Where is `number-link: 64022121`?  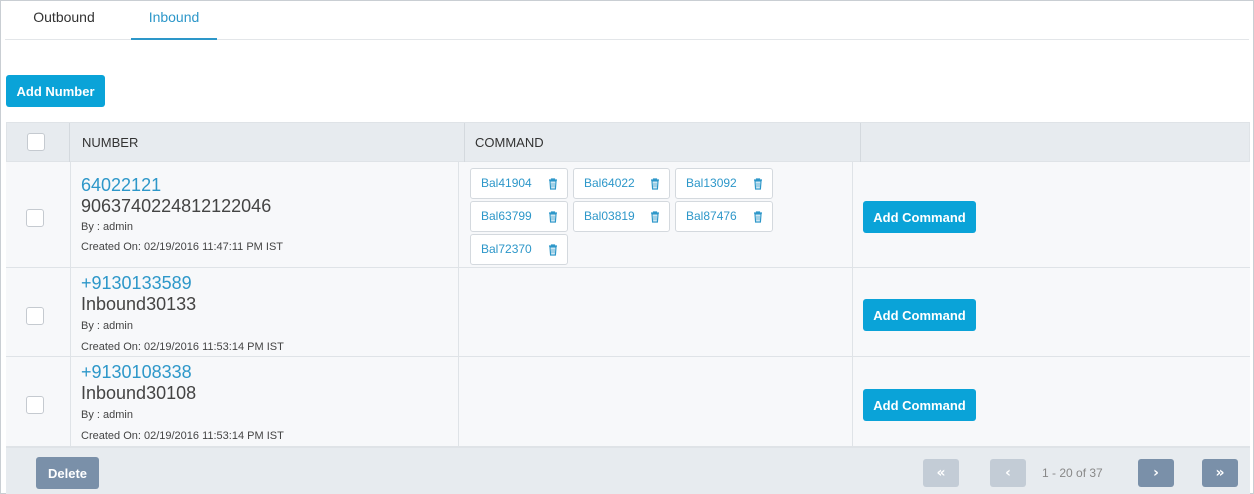
number-link: 64022121 is located at coordinates (121, 185).